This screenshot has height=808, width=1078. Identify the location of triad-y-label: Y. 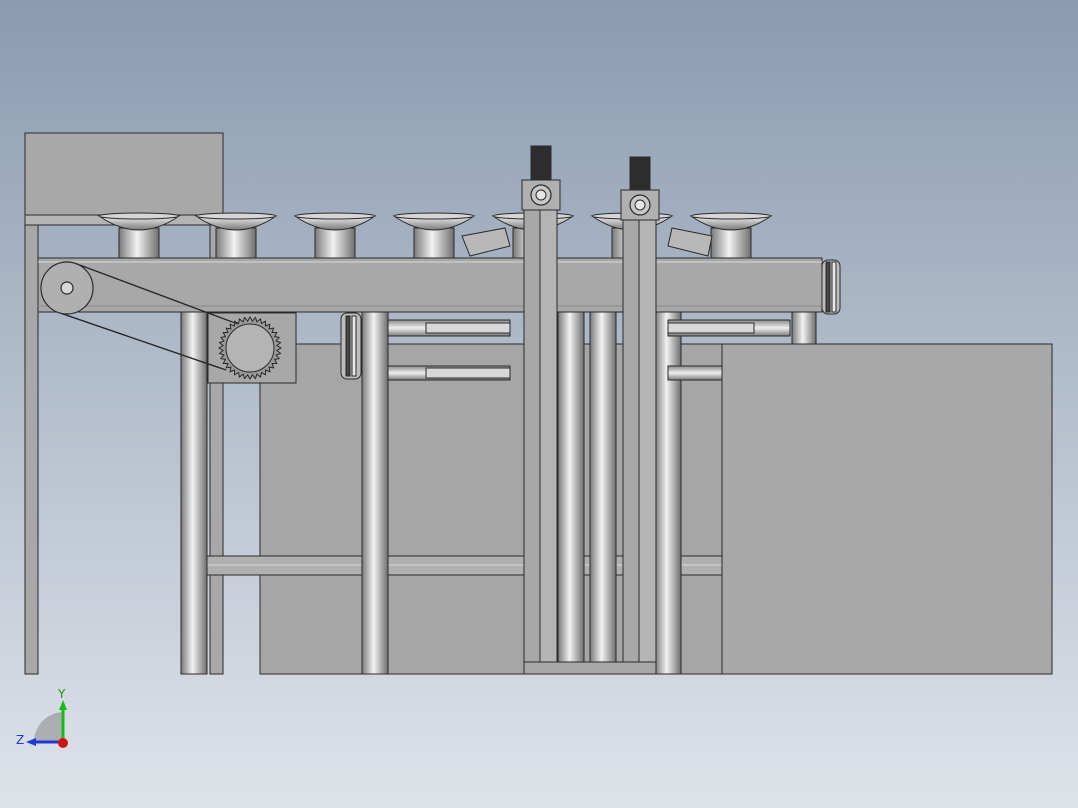
(61, 694).